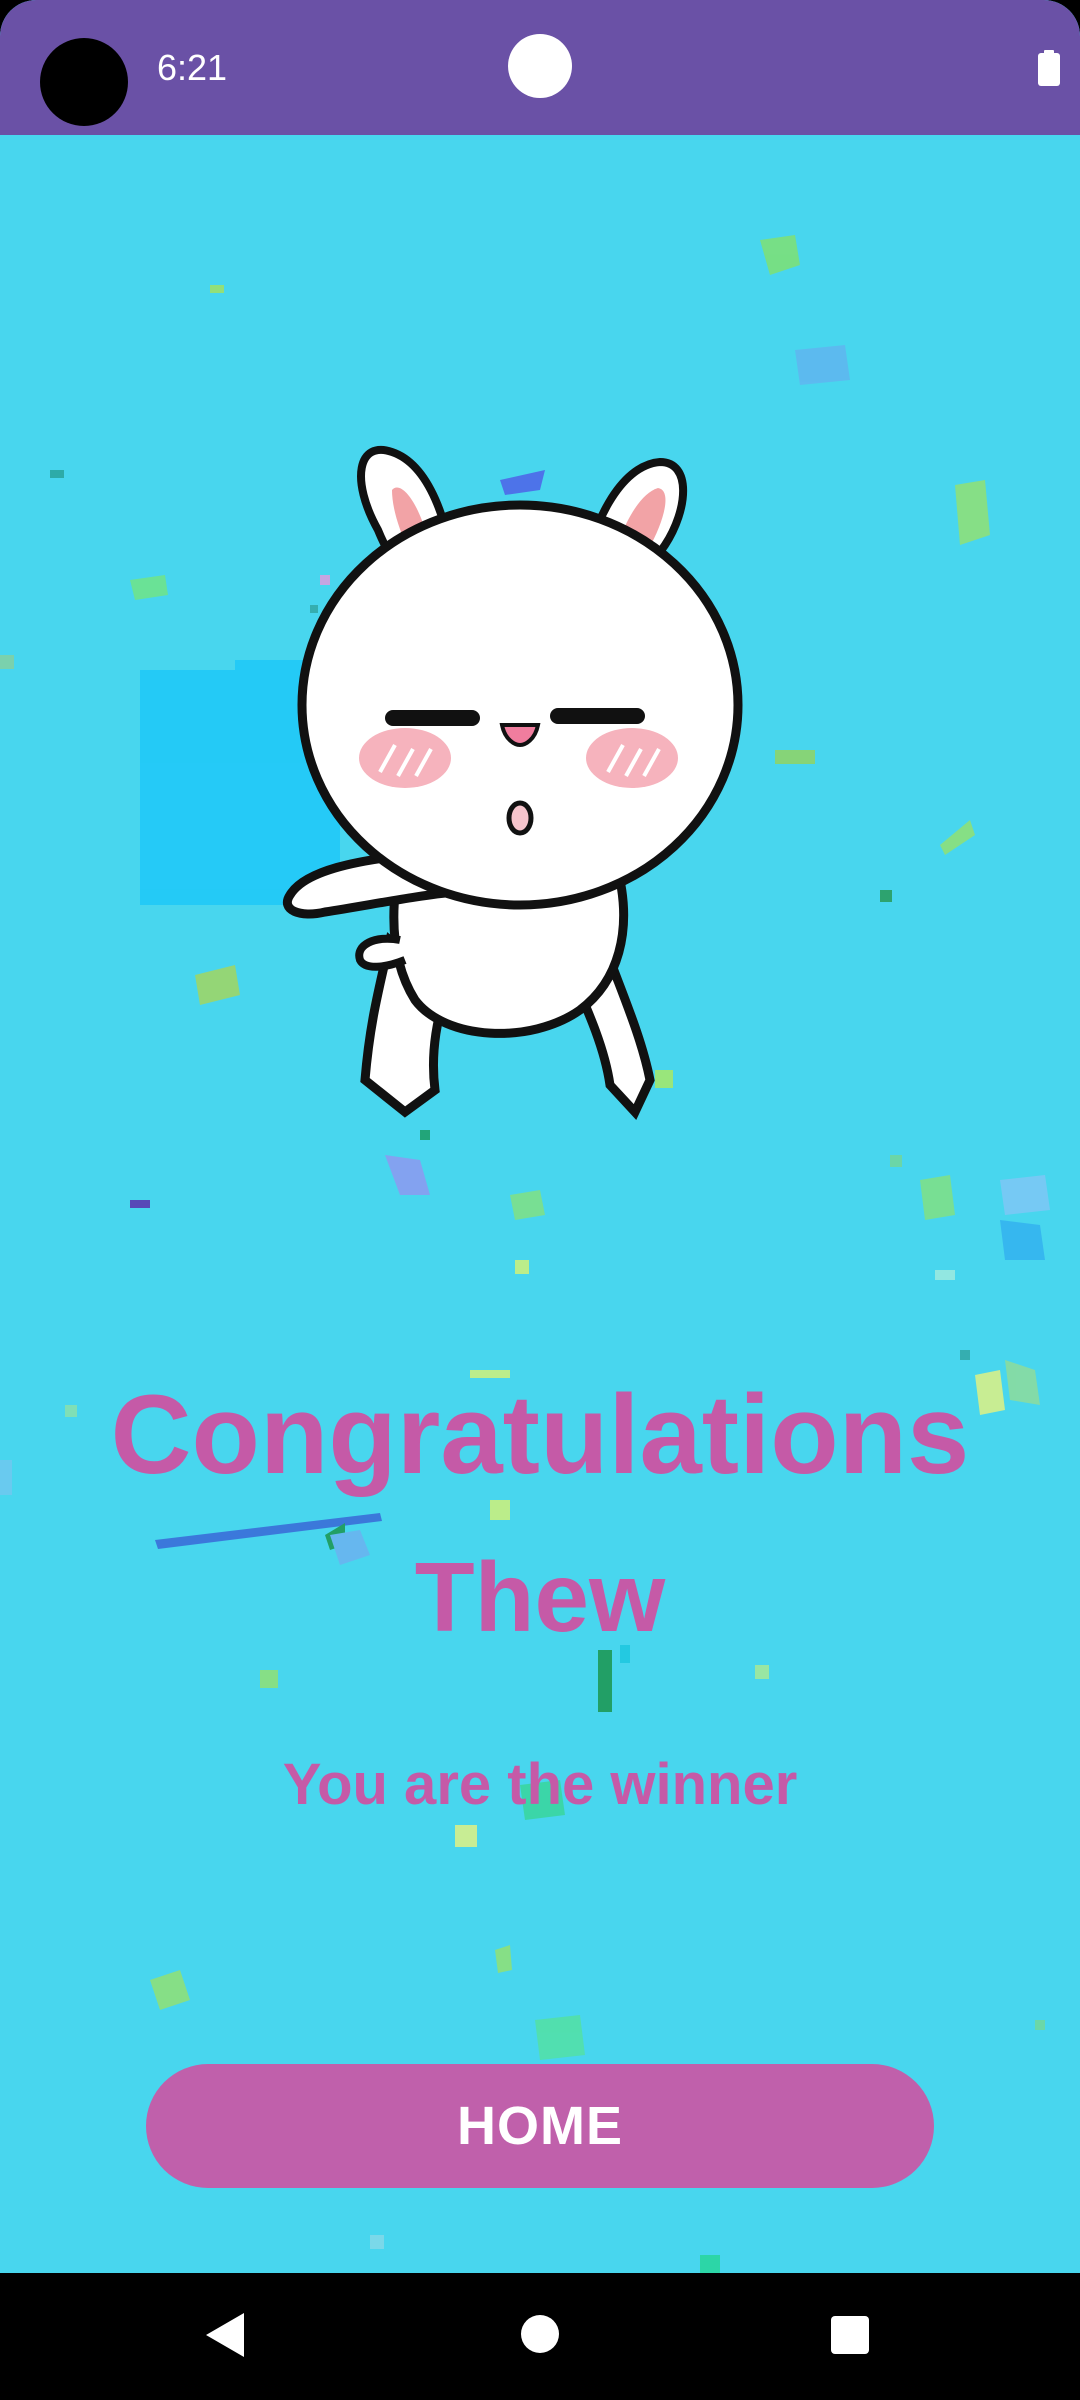  I want to click on home-button: HOME, so click(540, 2126).